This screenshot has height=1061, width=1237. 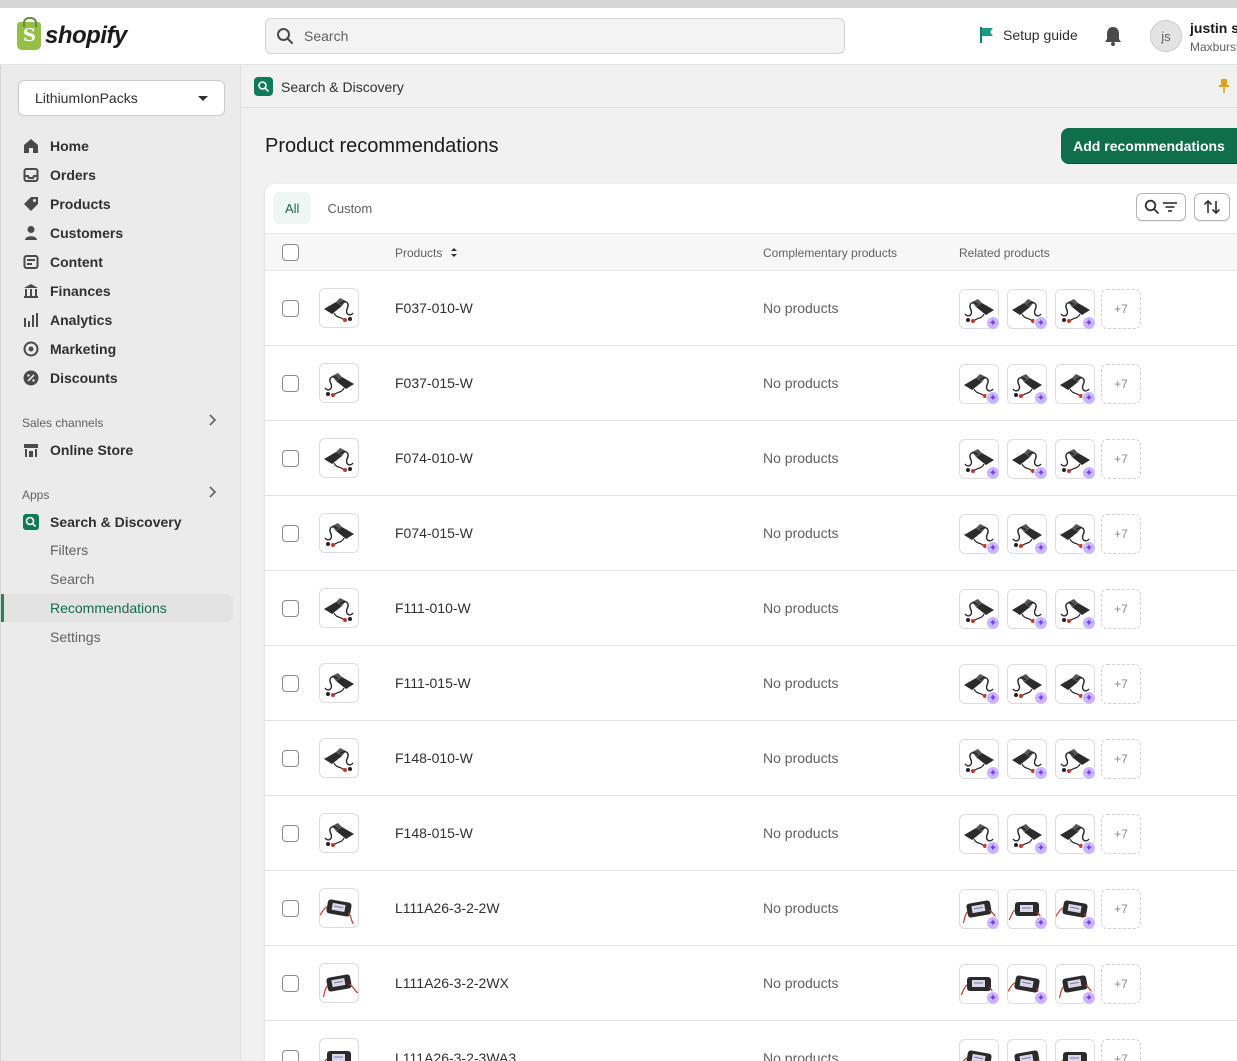 What do you see at coordinates (290, 252) in the screenshot?
I see `select-all-checkbox` at bounding box center [290, 252].